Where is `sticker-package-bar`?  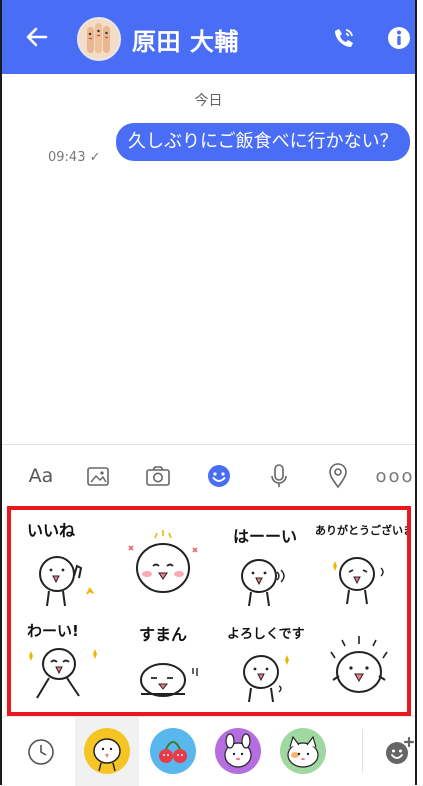
sticker-package-bar is located at coordinates (208, 751).